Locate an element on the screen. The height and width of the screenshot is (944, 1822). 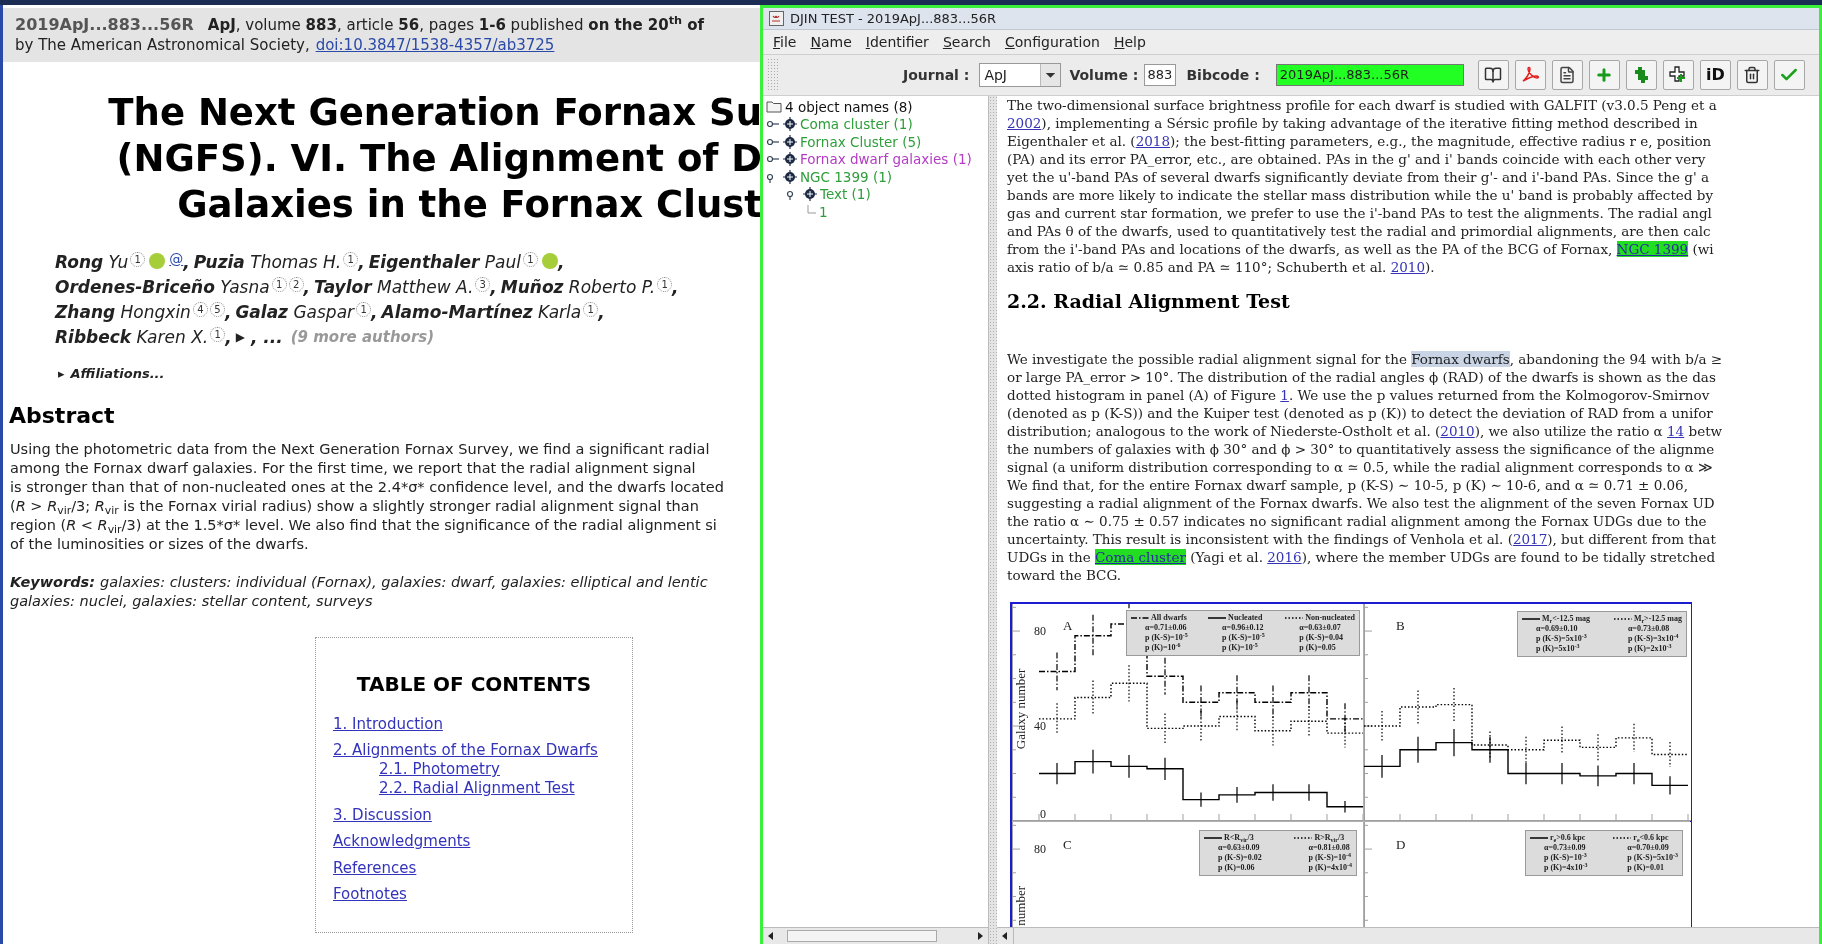
citation-link: 2002 is located at coordinates (1024, 123).